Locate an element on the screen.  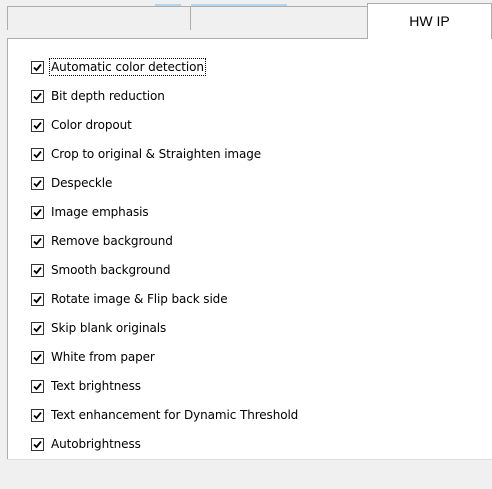
checkbox-option: Color dropout is located at coordinates (165, 131).